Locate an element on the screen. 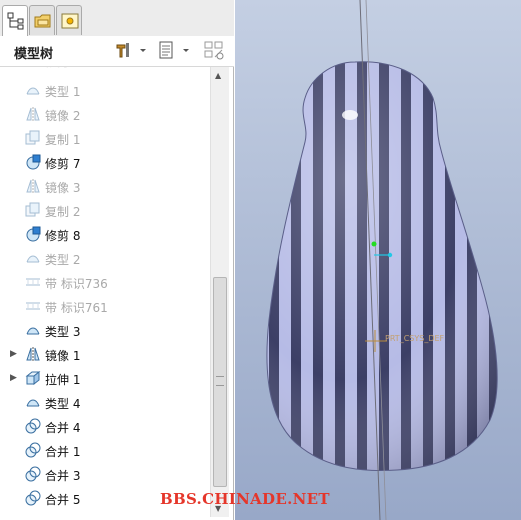  tree-item: 带 标识736 is located at coordinates (105, 283).